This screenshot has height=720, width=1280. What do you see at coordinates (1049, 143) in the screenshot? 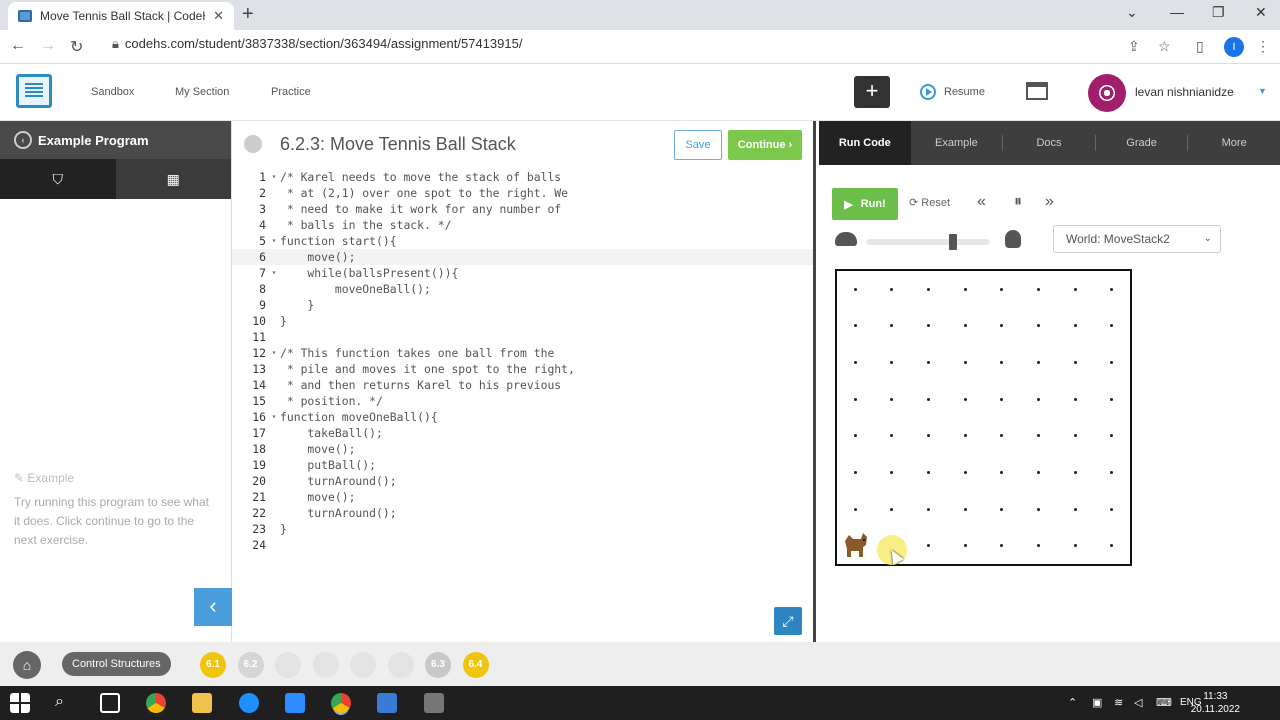
I see `tab-docs: Docs` at bounding box center [1049, 143].